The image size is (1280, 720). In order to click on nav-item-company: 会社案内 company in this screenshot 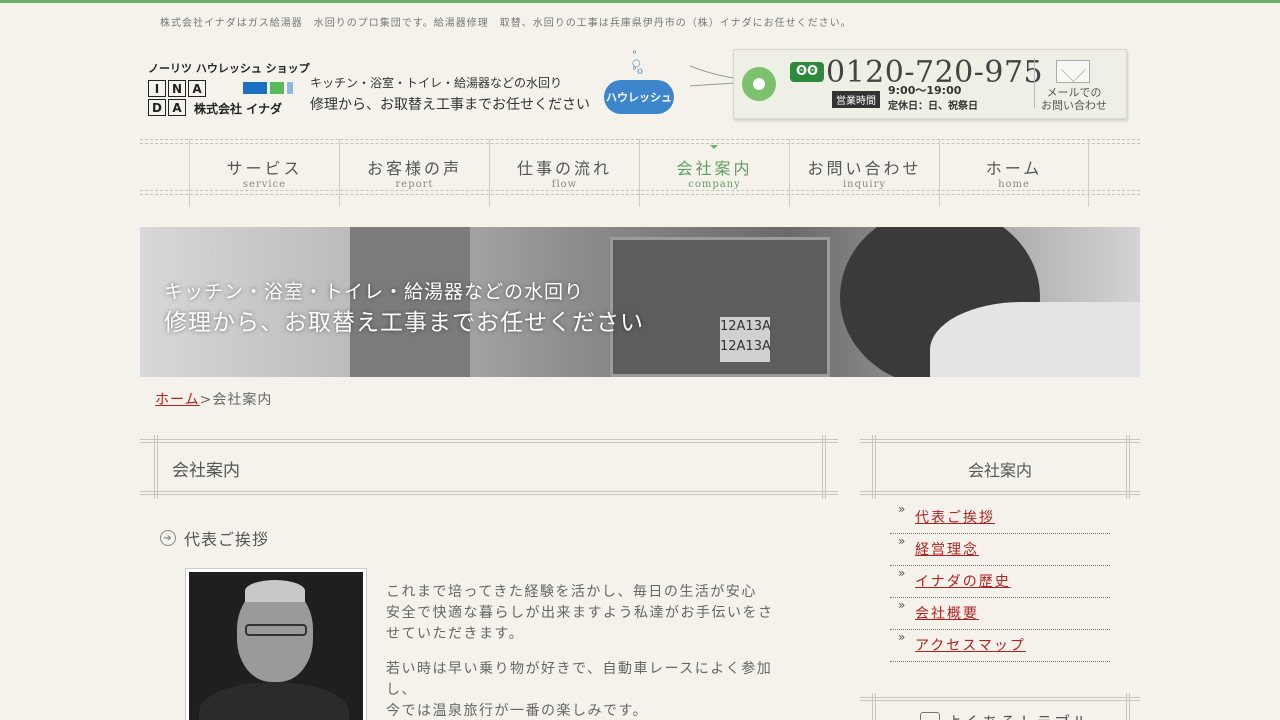, I will do `click(714, 173)`.